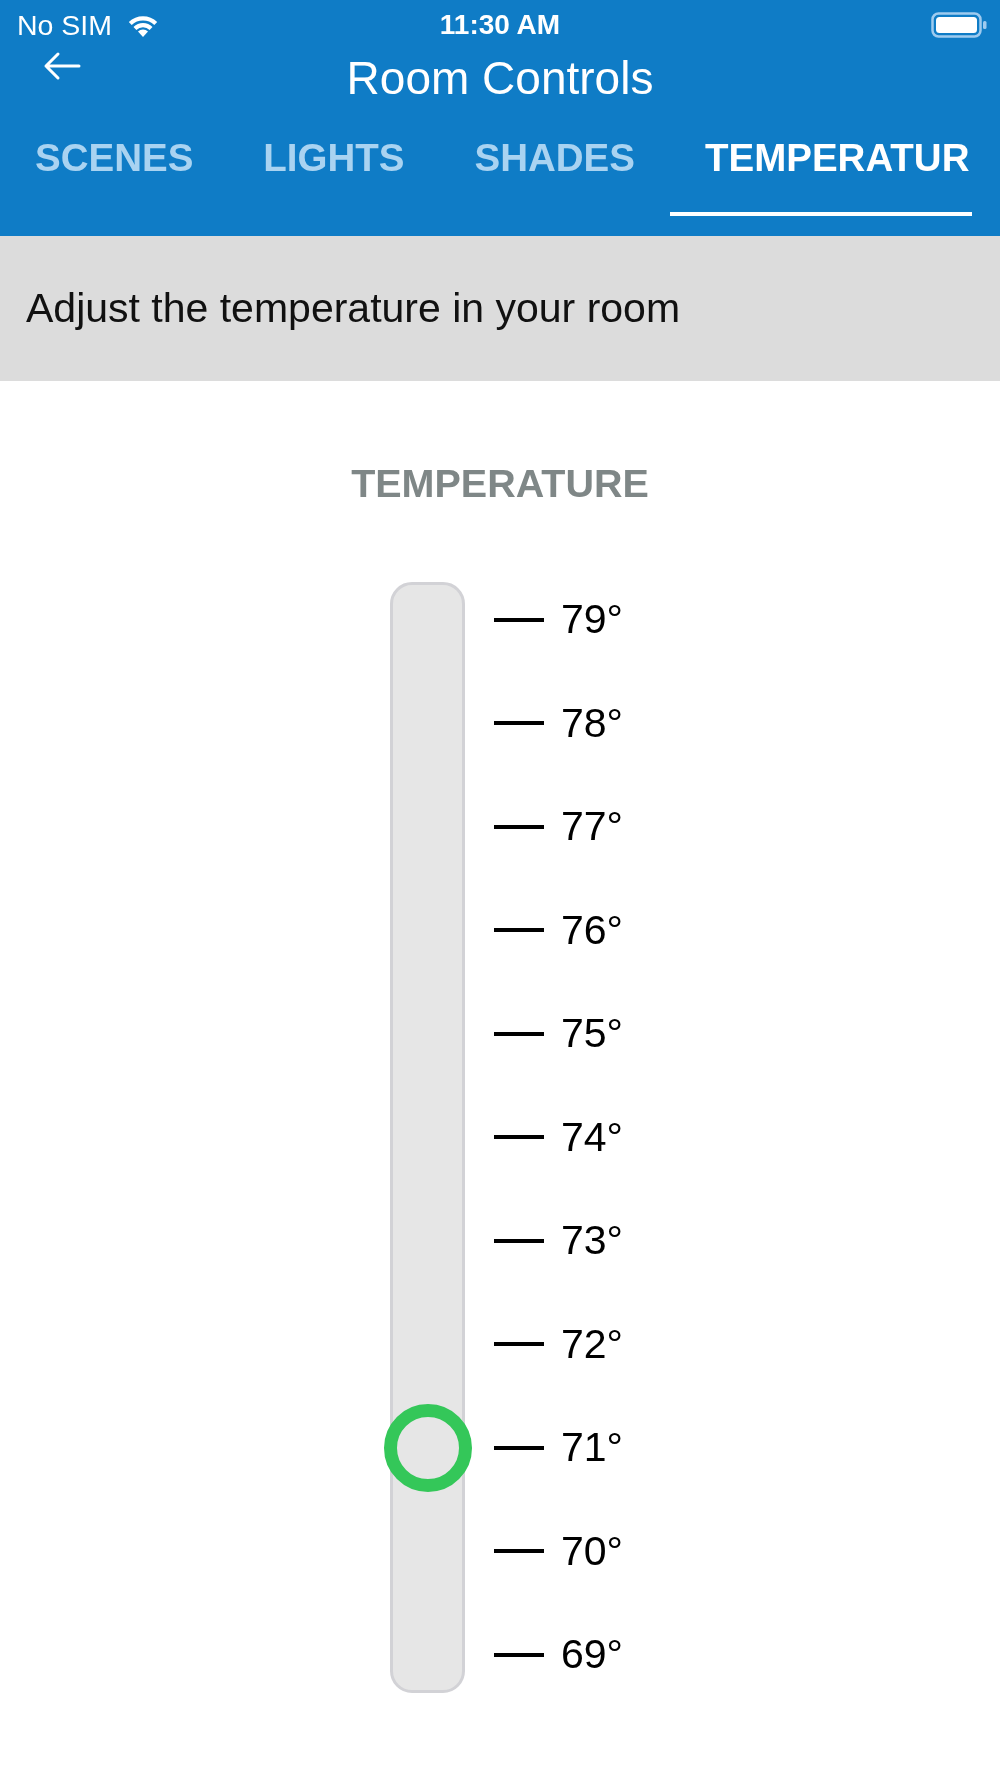 The height and width of the screenshot is (1778, 1000). Describe the element at coordinates (592, 1034) in the screenshot. I see `tick-label: 75°` at that location.